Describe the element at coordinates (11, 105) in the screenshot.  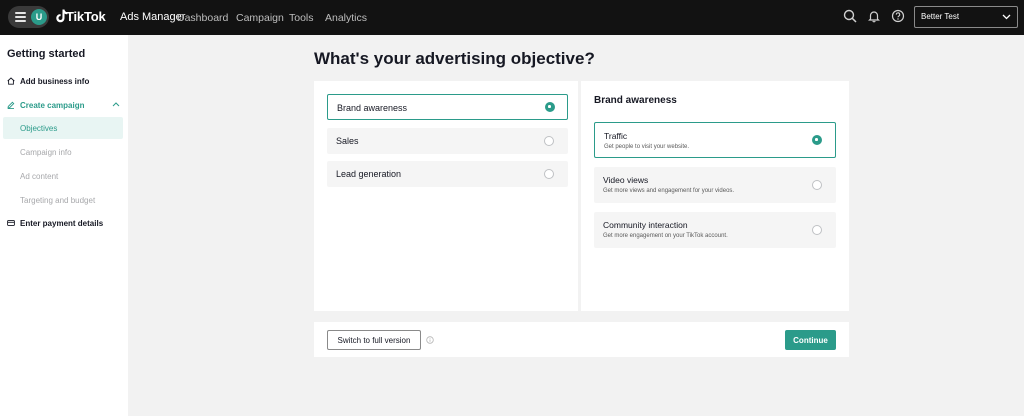
I see `pencil-icon` at that location.